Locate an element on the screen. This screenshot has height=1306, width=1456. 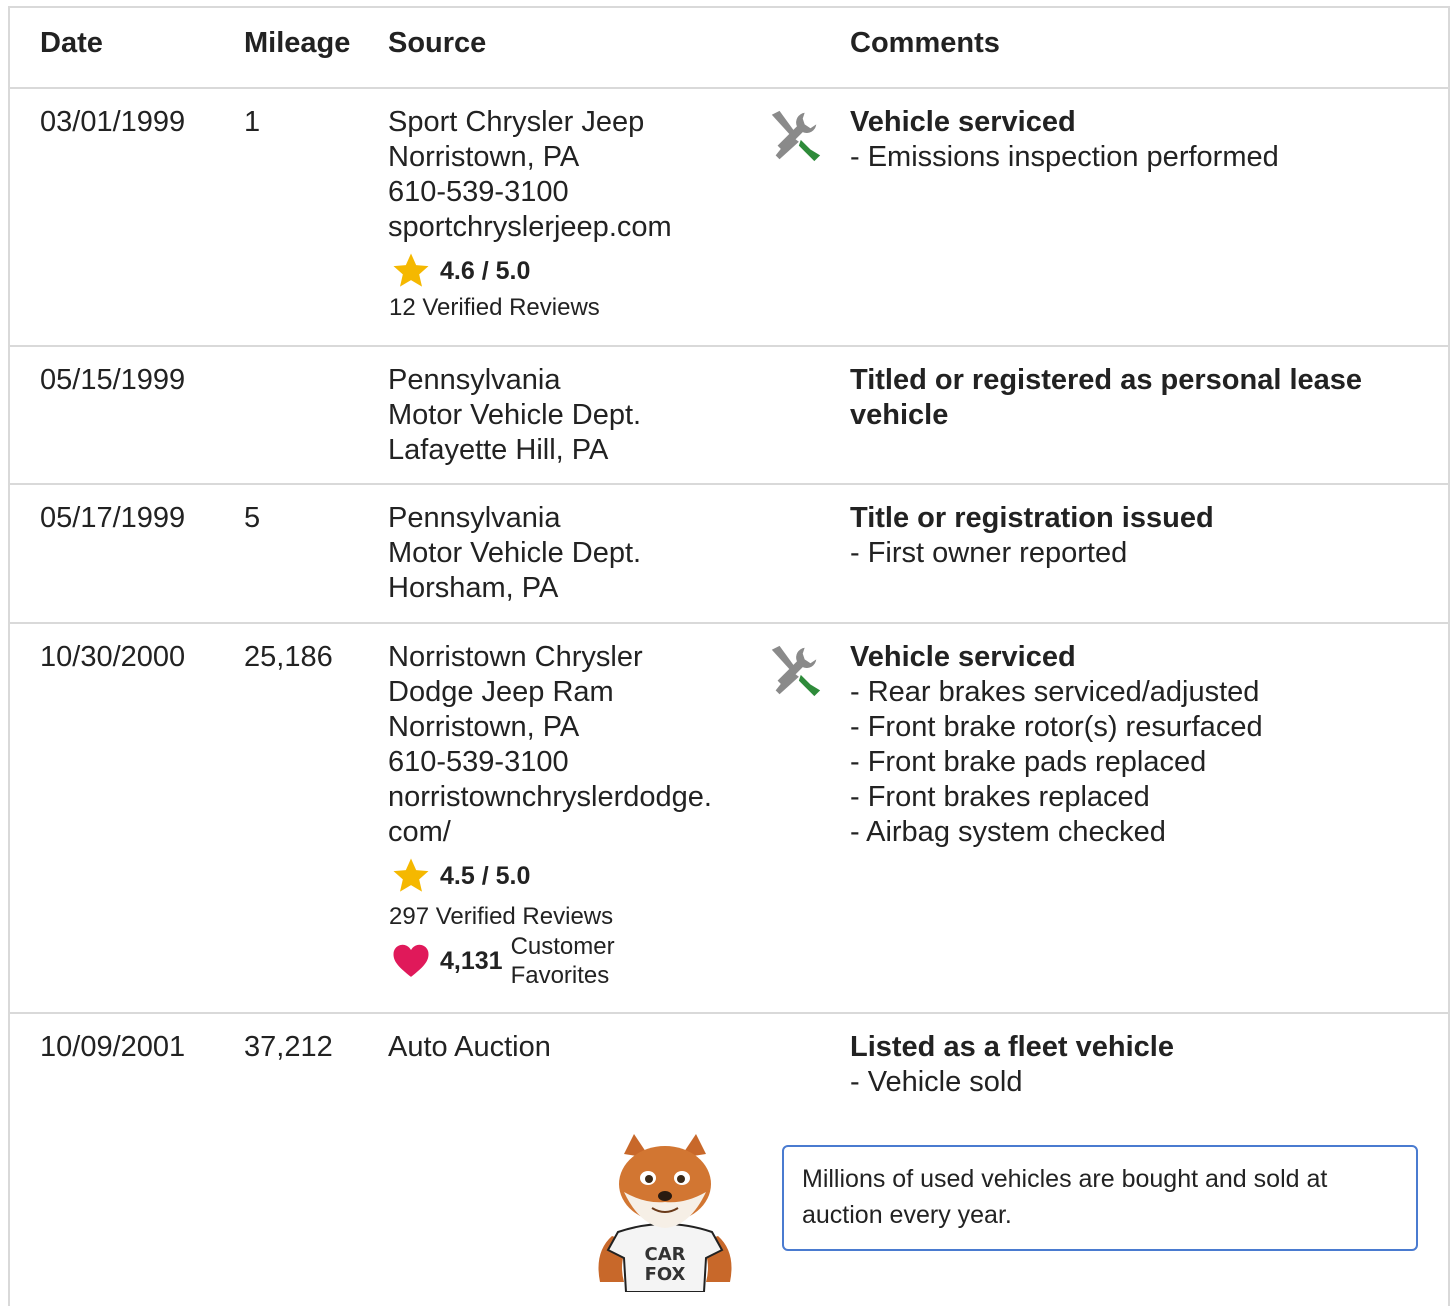
row-date: 10/09/2001 is located at coordinates (113, 1047).